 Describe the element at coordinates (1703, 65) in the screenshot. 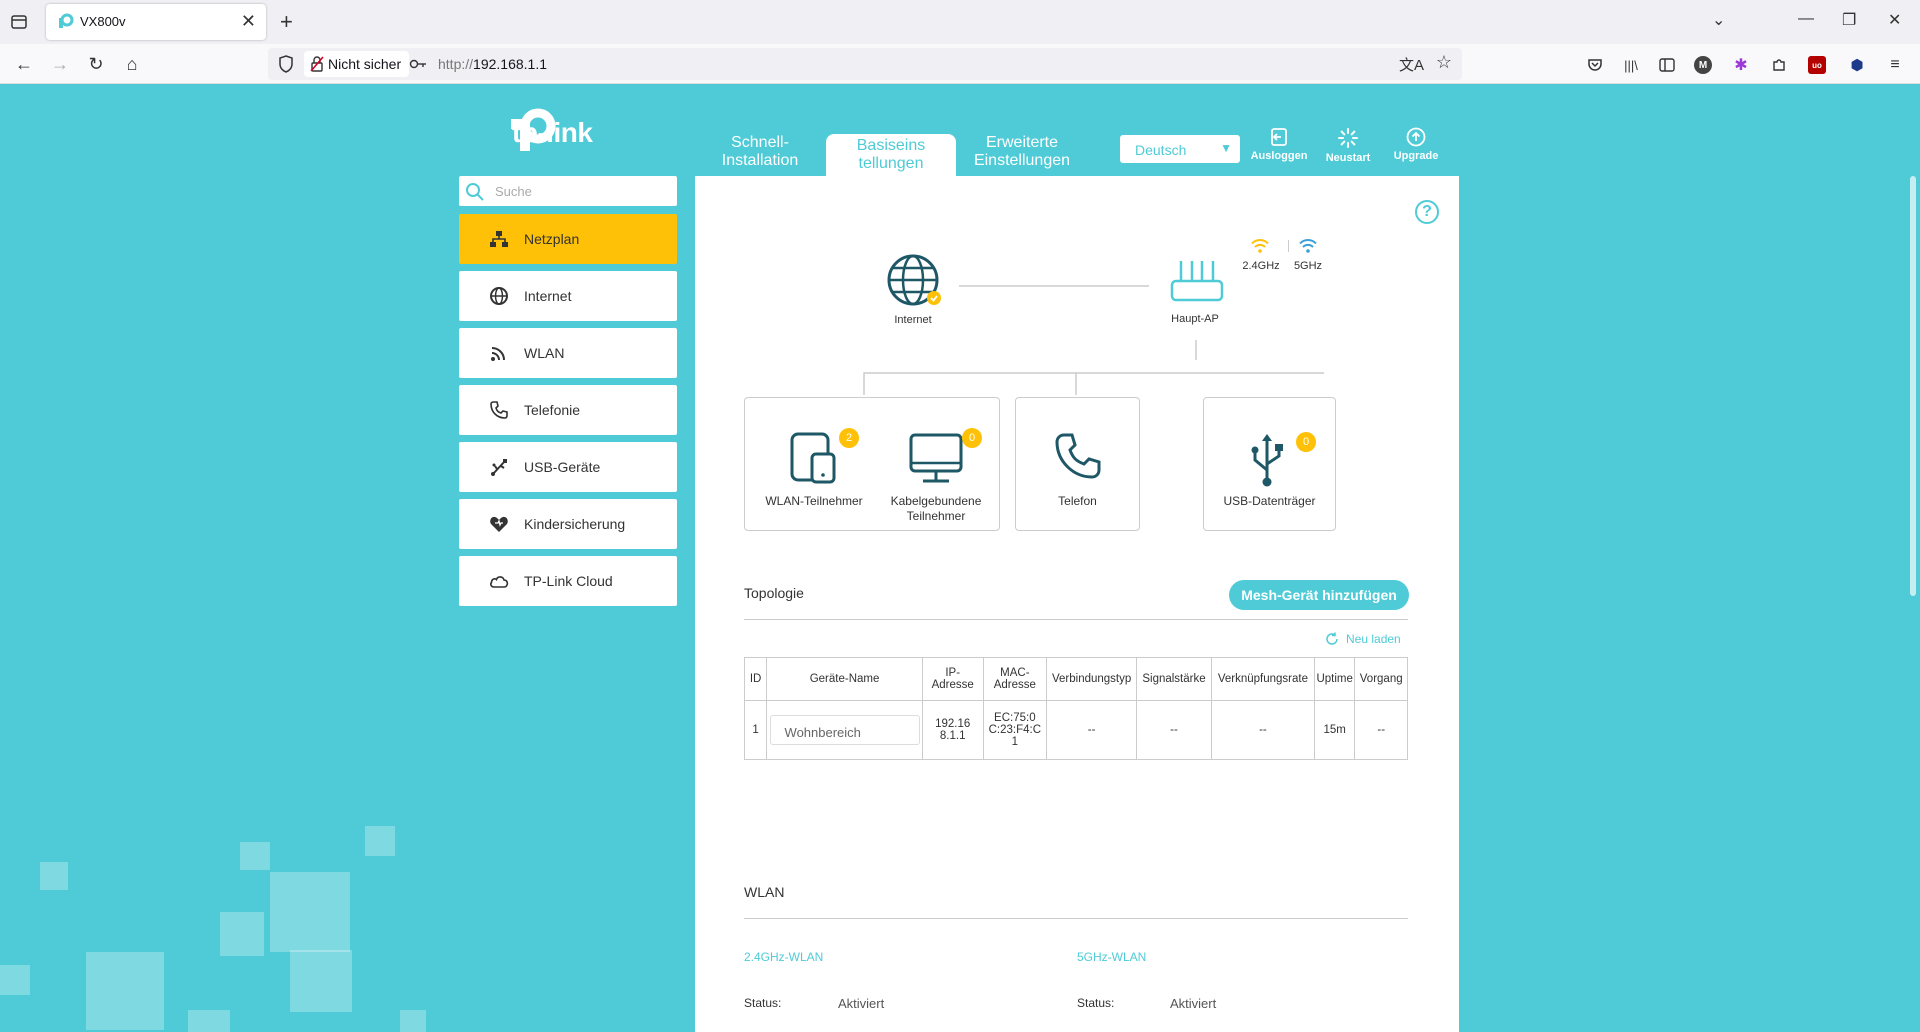

I see `account-avatar-icon: M` at that location.